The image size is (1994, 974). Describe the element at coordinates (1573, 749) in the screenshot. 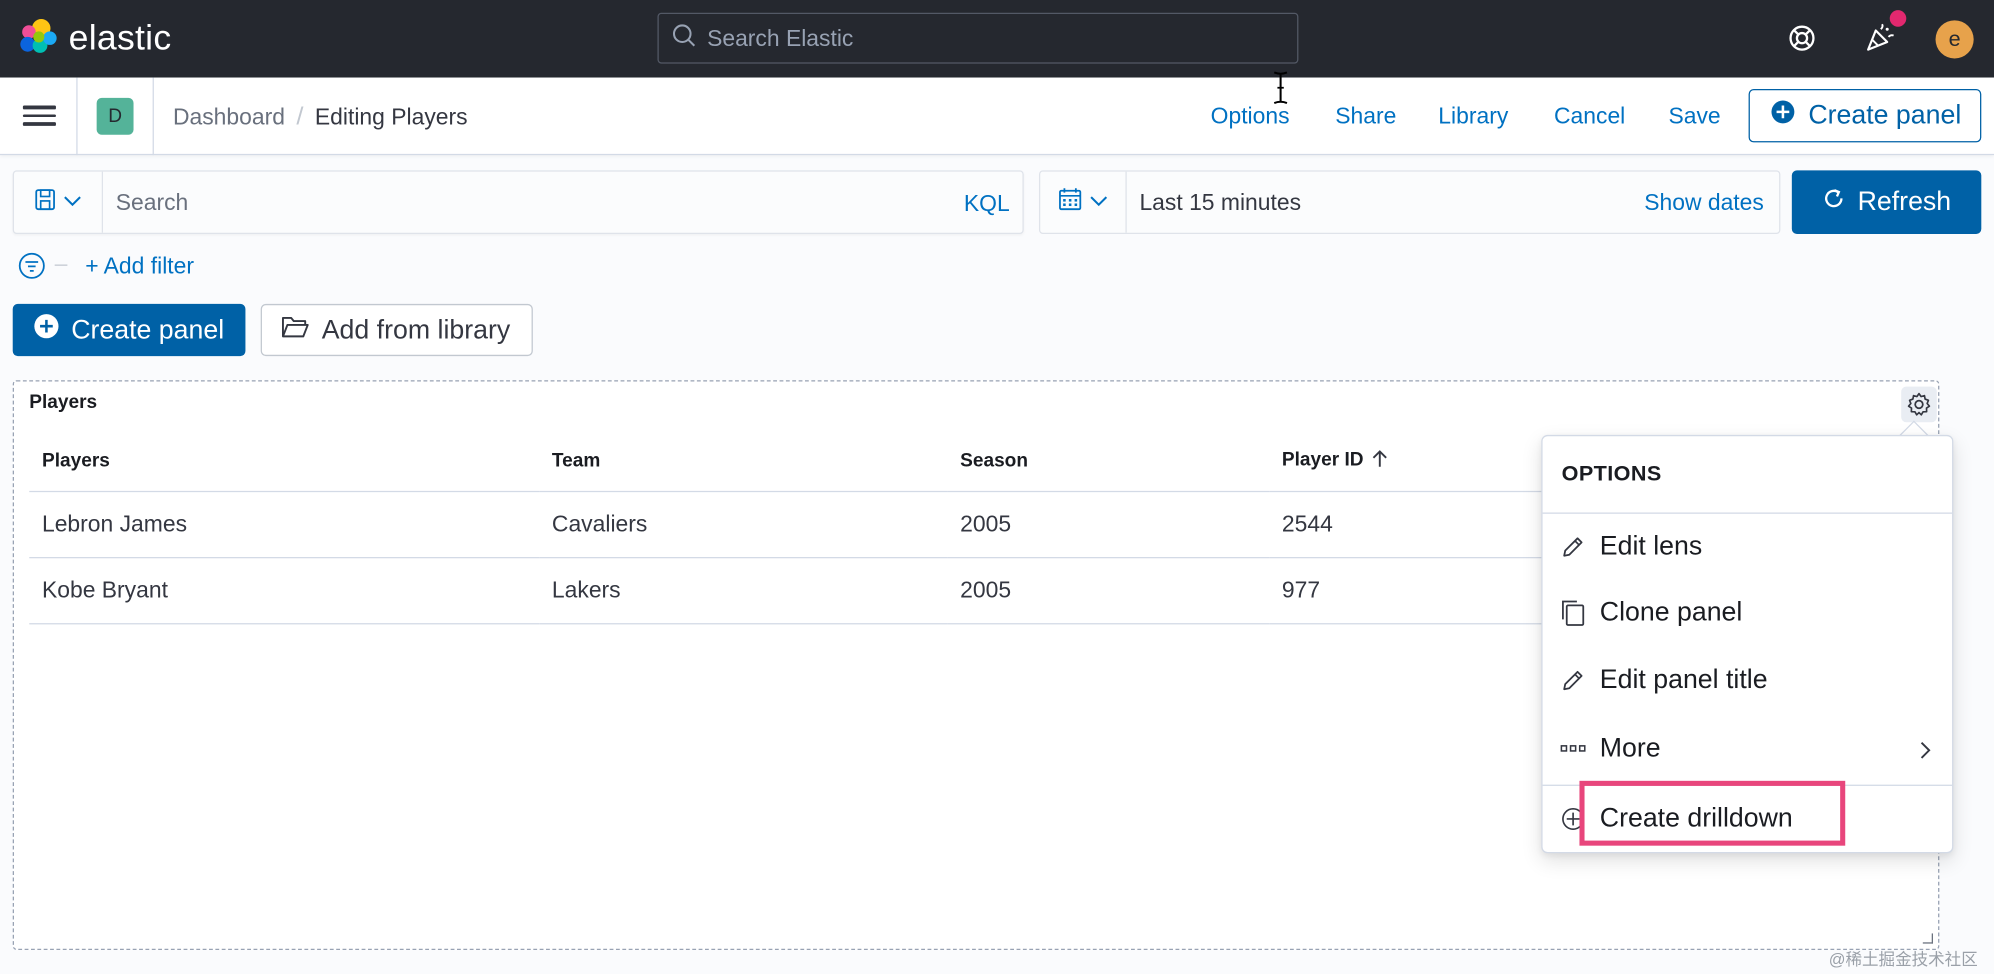

I see `boxes-horizontal-icon` at that location.